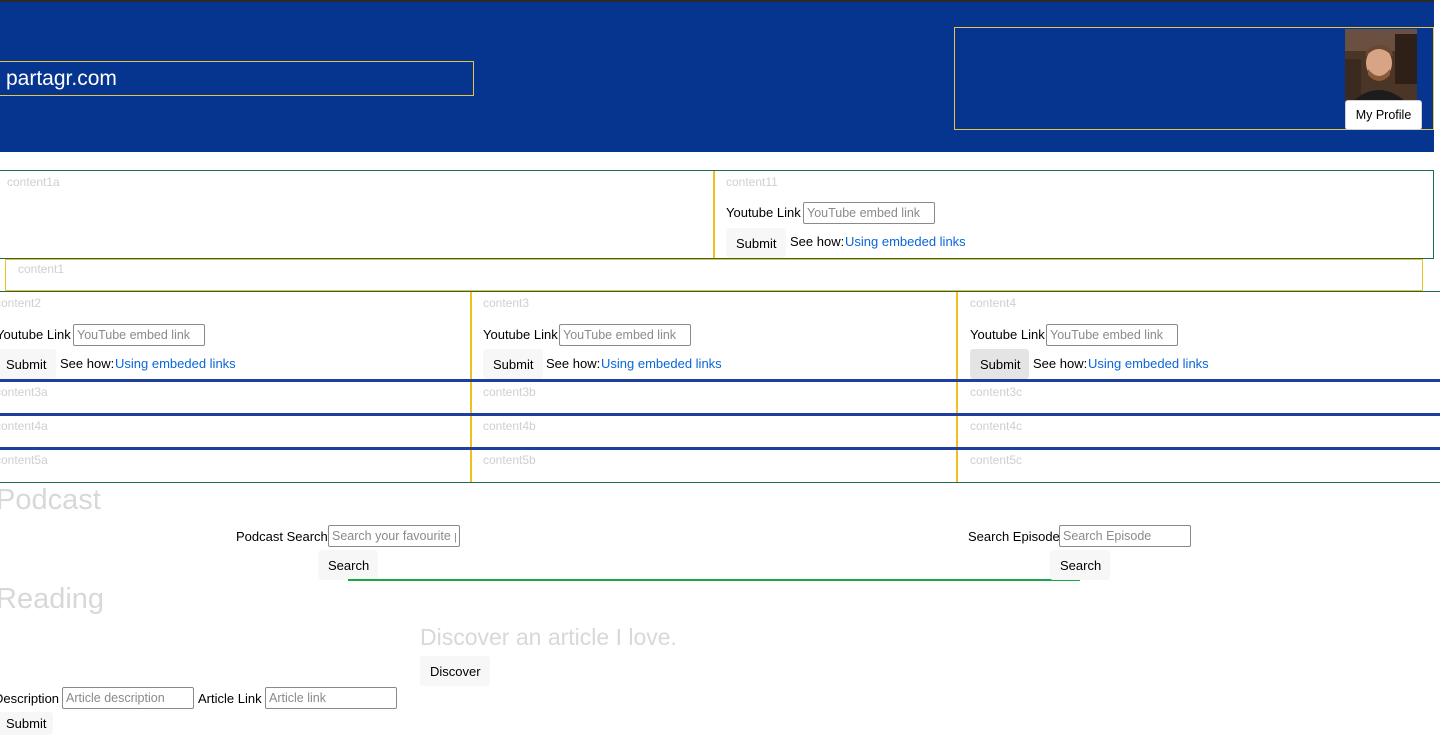  I want to click on podcast-search-button: Search, so click(348, 565).